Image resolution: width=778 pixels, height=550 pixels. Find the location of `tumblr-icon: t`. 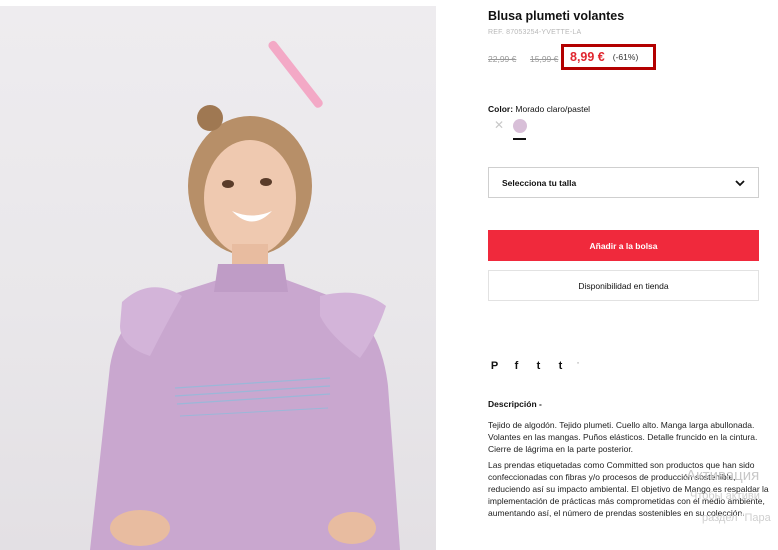

tumblr-icon: t is located at coordinates (560, 366).